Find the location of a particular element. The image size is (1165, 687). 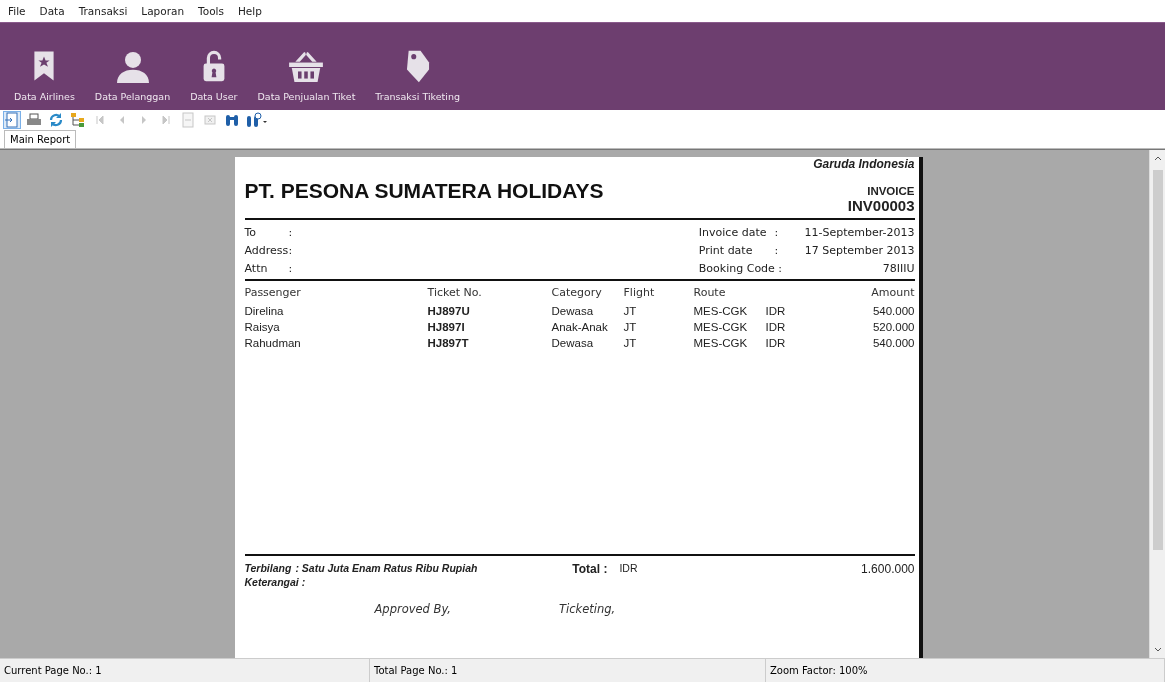

ribbon-button: Transaksi Tiketing is located at coordinates (417, 75).